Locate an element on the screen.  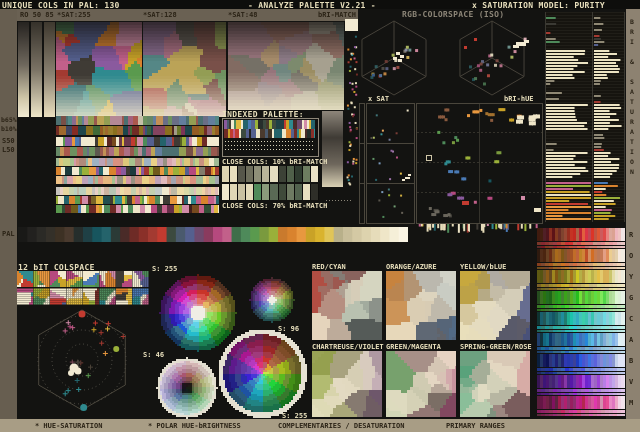
footer-primary-ranges-tab: PRIMARY RANGES is located at coordinates (475, 426).